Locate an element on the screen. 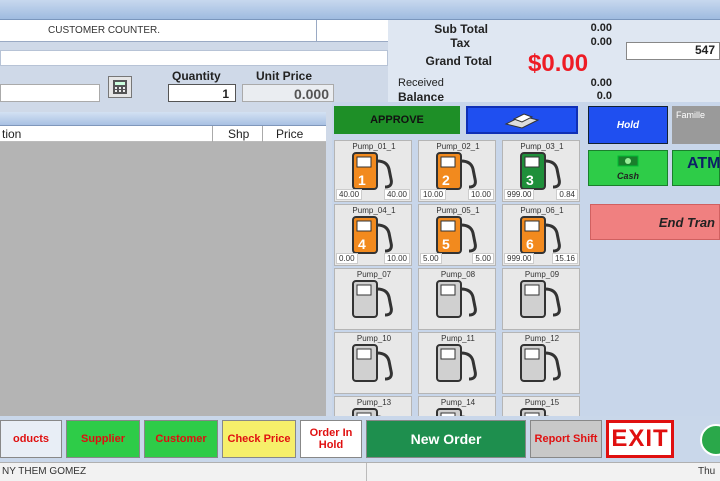 The height and width of the screenshot is (481, 720). cash-drawer-button is located at coordinates (522, 120).